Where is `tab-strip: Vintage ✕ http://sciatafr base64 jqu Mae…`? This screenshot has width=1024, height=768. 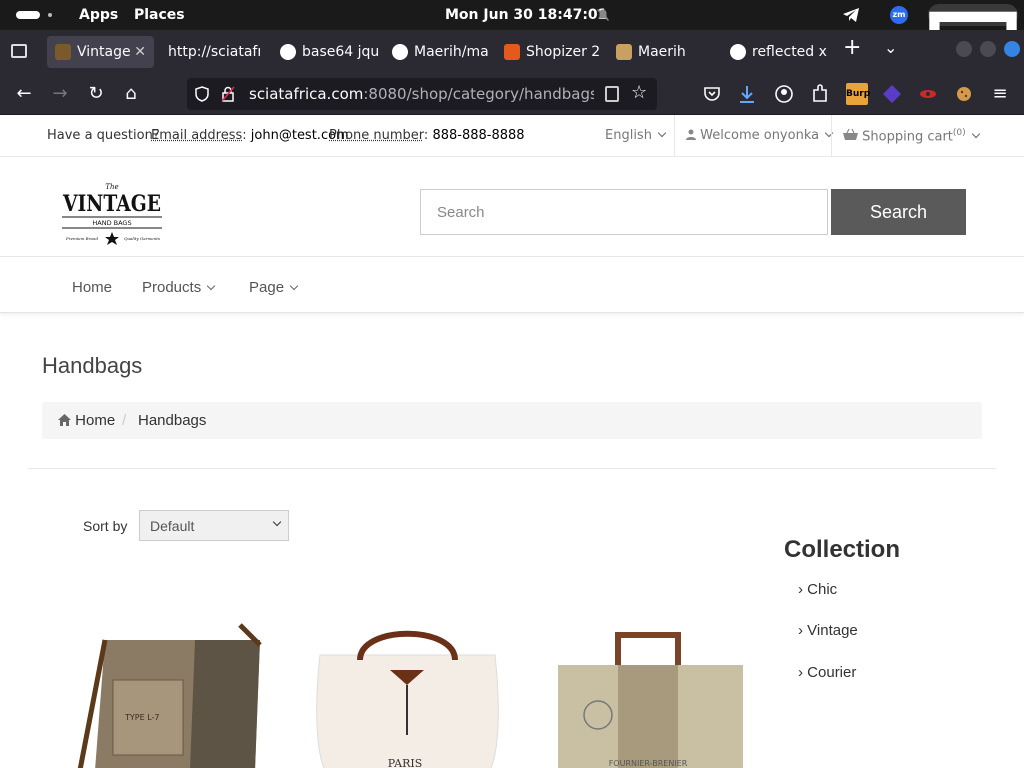
tab-strip: Vintage ✕ http://sciatafr base64 jqu Mae… is located at coordinates (512, 51).